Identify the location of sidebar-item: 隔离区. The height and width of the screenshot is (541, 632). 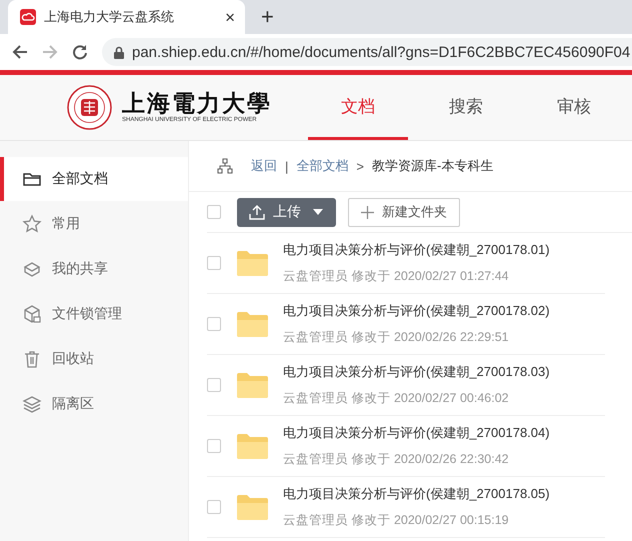
(94, 404).